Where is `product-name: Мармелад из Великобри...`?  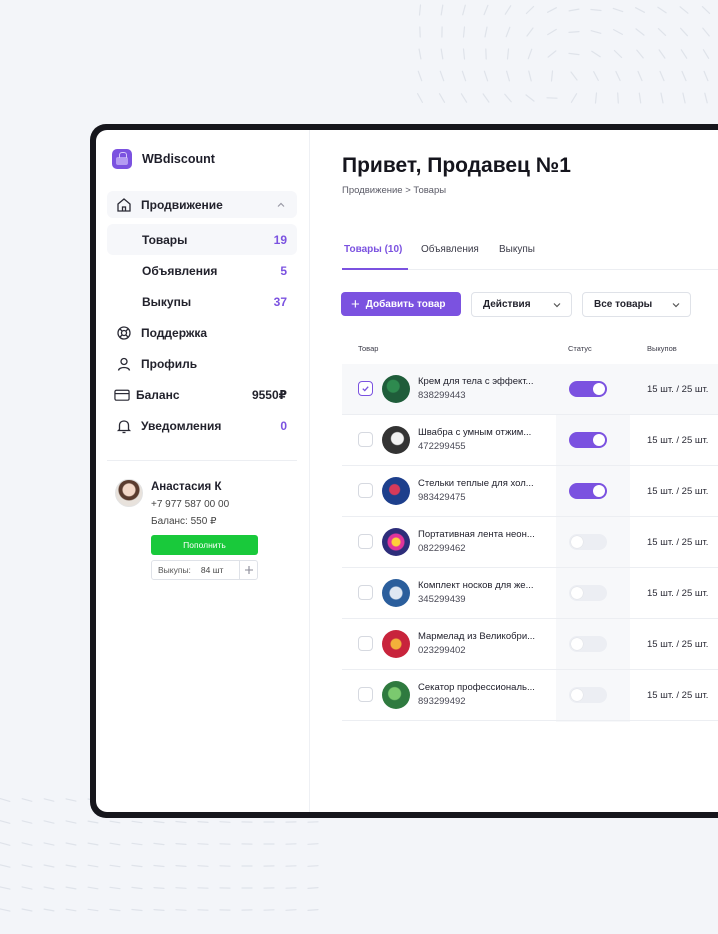
product-name: Мармелад из Великобри... is located at coordinates (476, 636).